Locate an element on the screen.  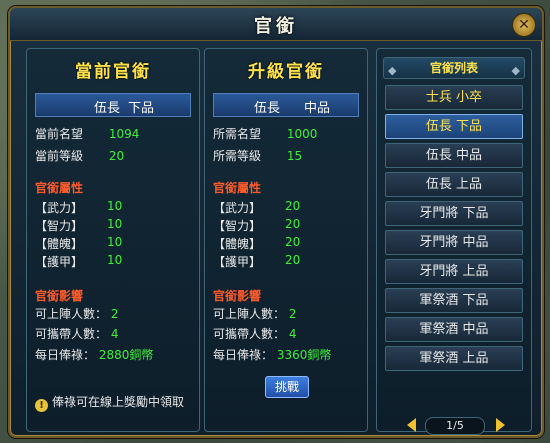
tip-text: 俸祿可在線上獎勵中領取 is located at coordinates (118, 402).